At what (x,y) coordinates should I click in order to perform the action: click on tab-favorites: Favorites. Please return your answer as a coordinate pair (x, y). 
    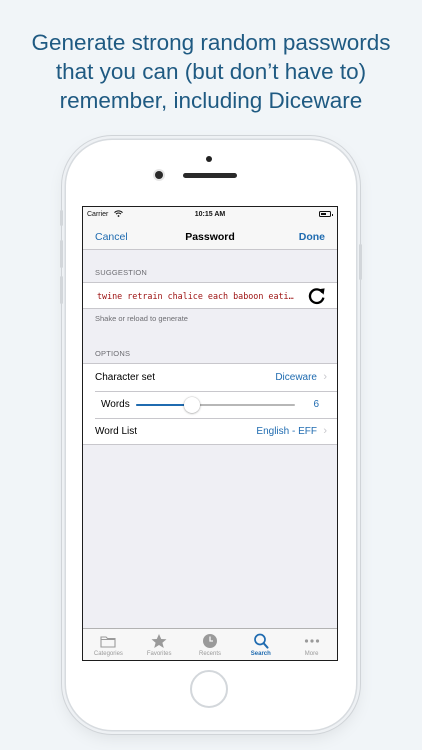
    Looking at the image, I should click on (159, 644).